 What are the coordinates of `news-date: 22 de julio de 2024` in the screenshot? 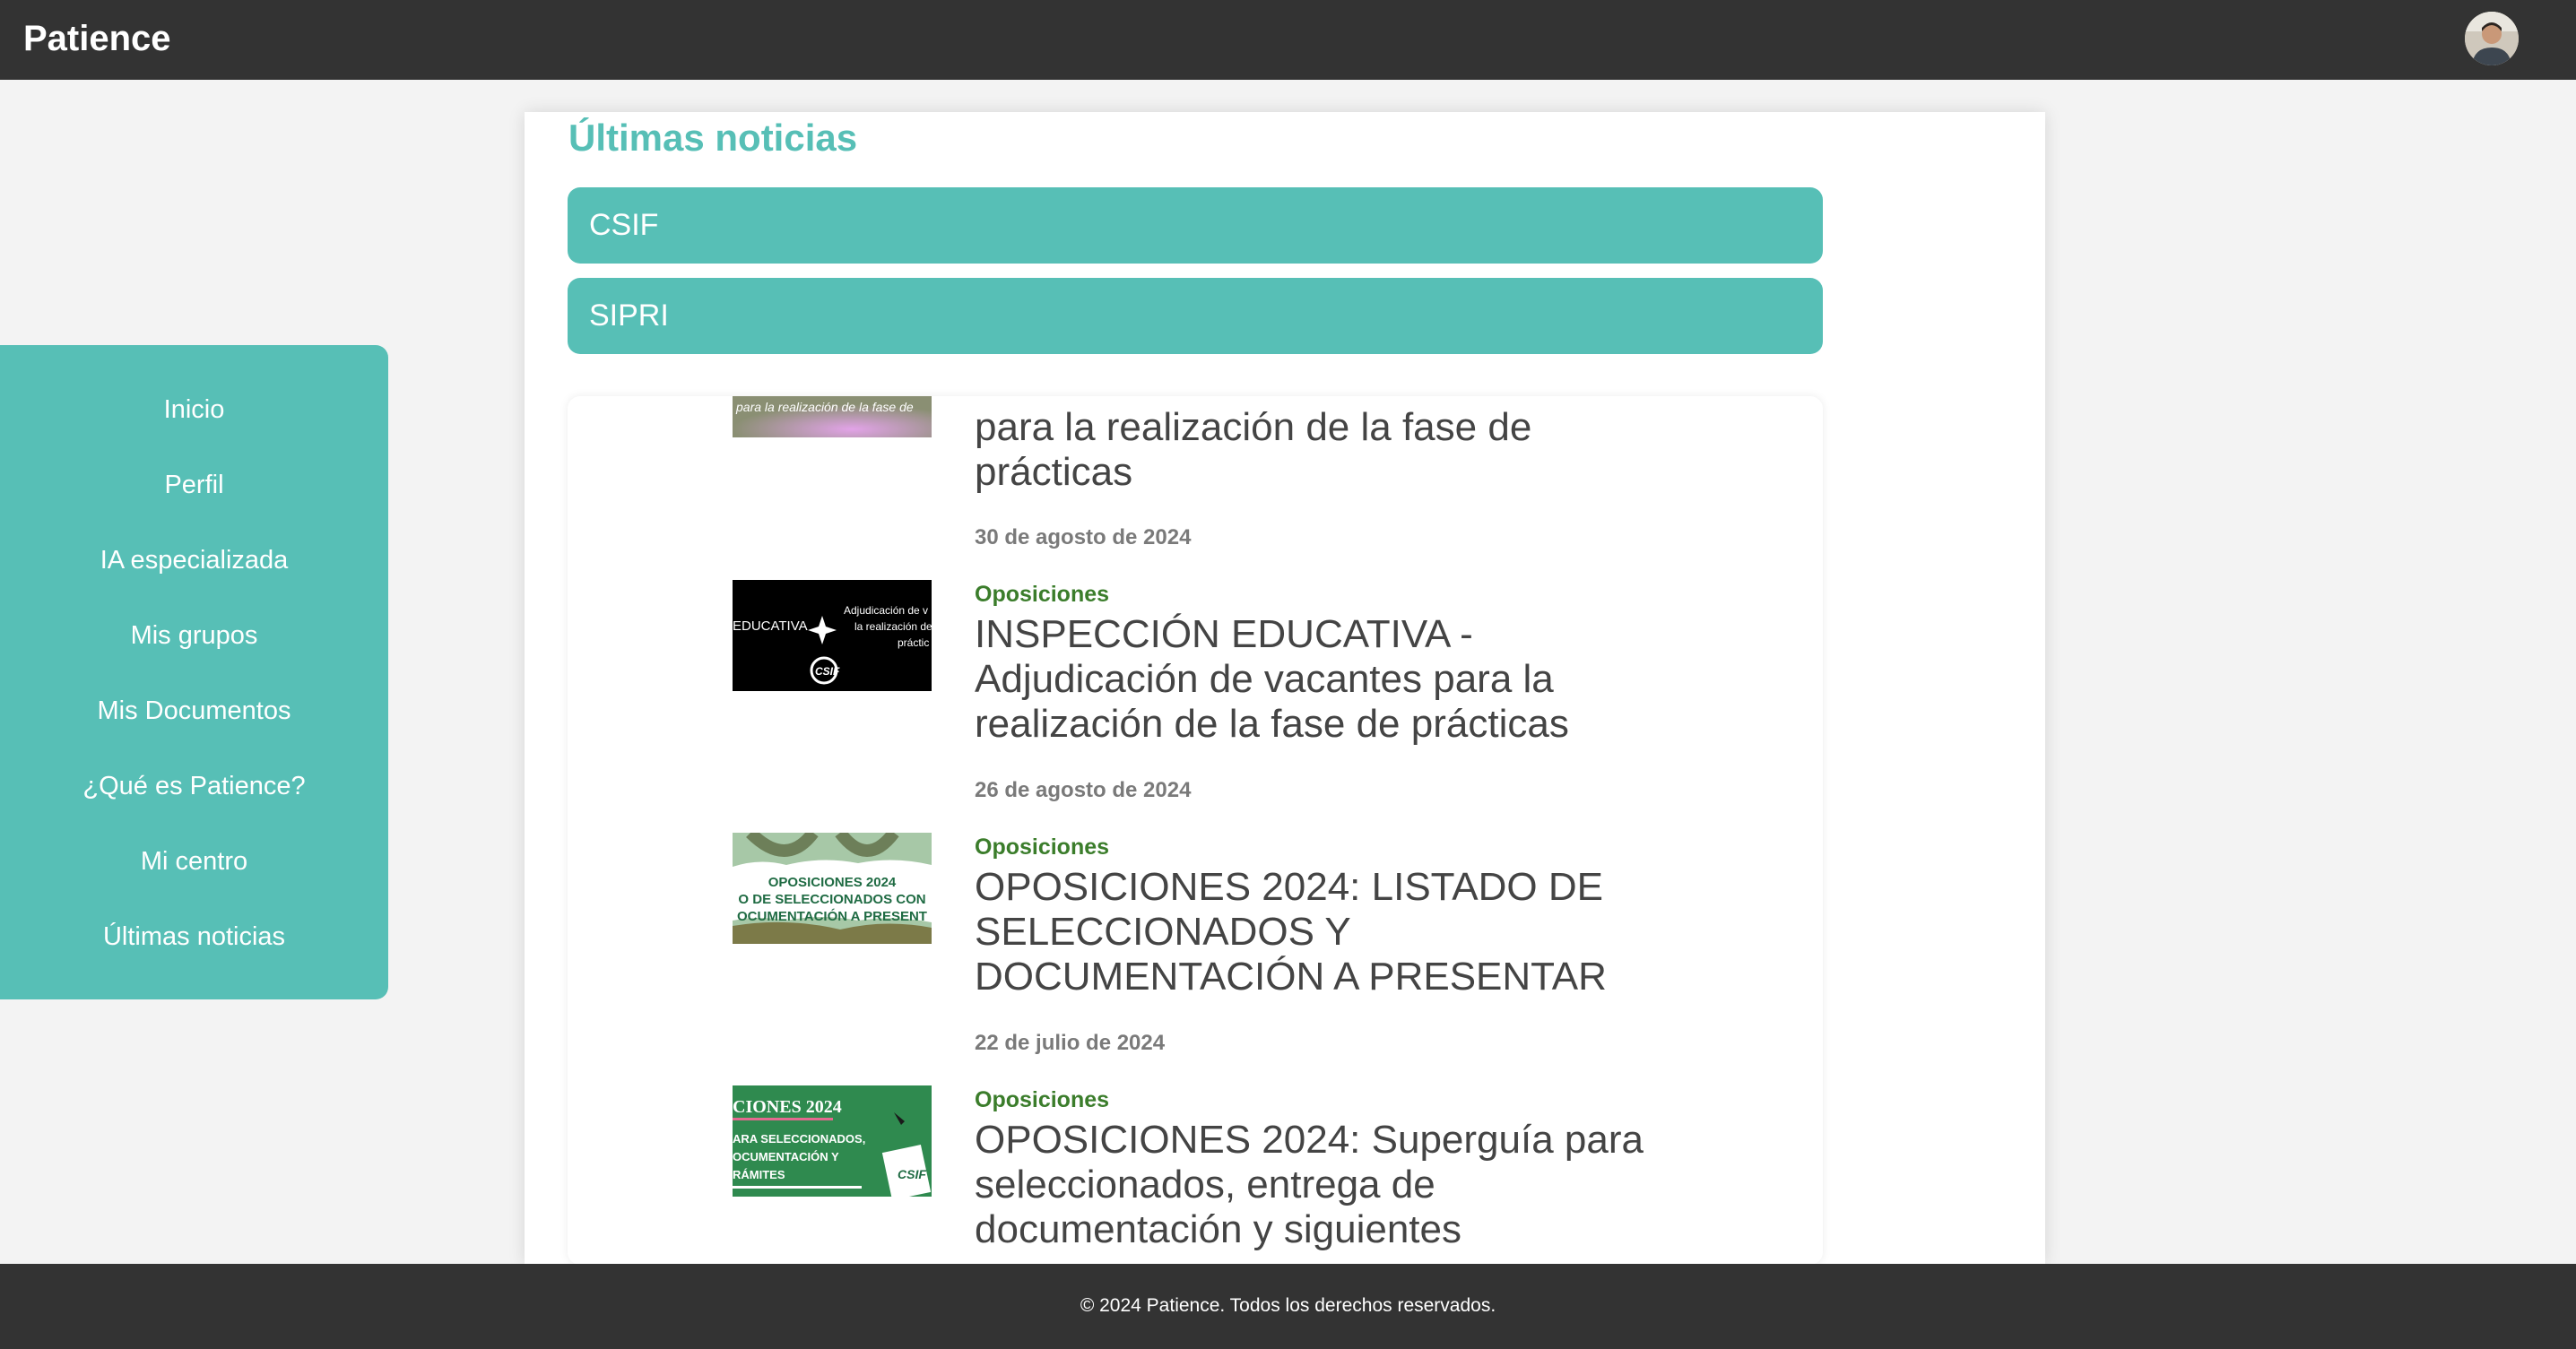 It's located at (1070, 1043).